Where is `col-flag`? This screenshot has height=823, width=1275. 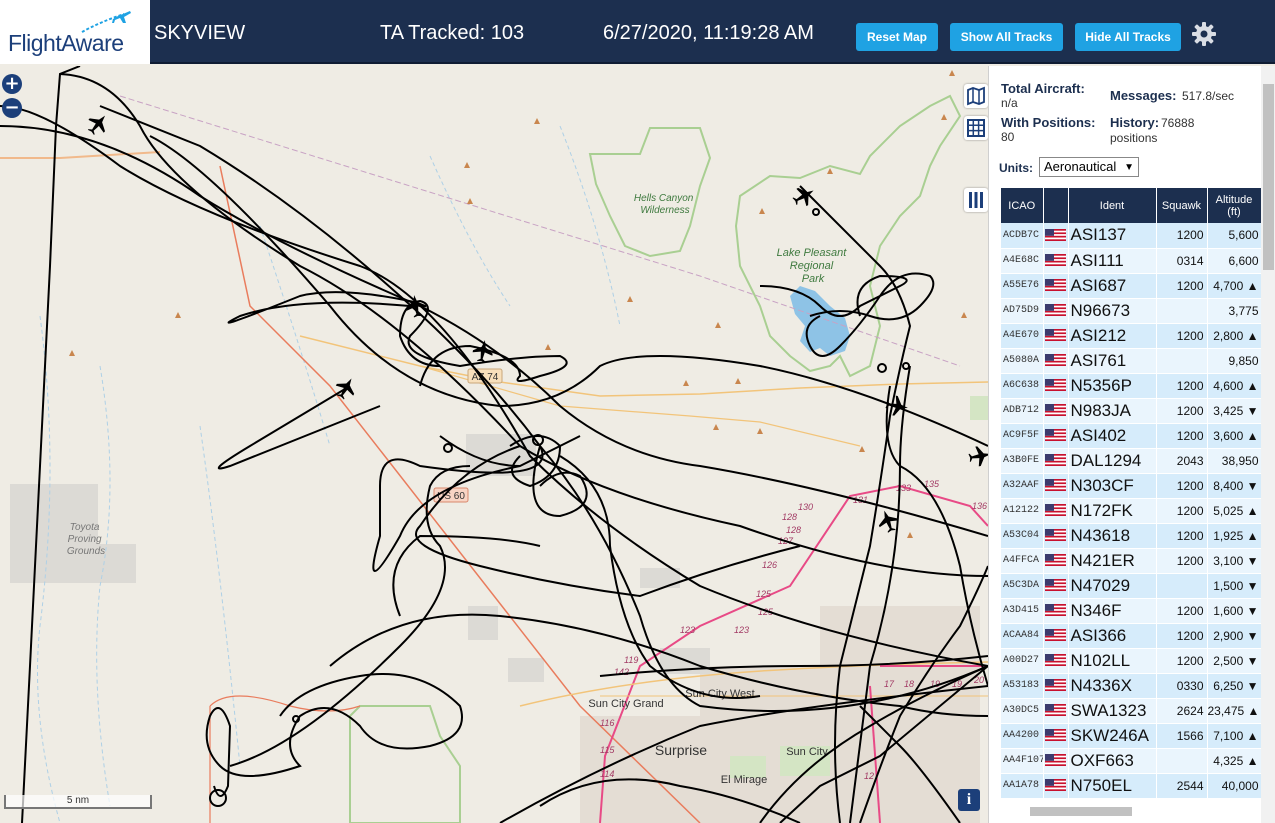 col-flag is located at coordinates (1056, 205).